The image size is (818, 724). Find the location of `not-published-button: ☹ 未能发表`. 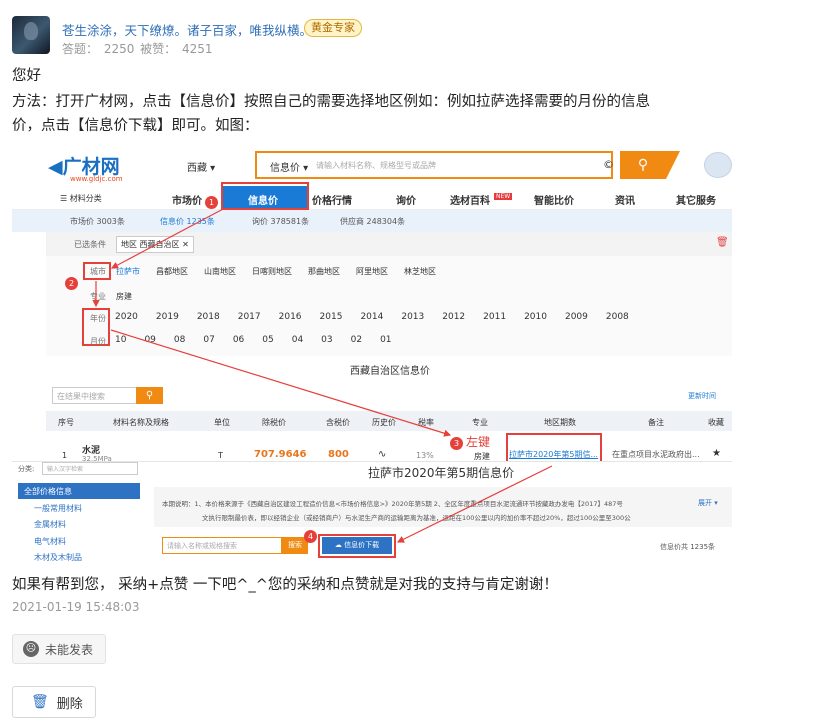

not-published-button: ☹ 未能发表 is located at coordinates (59, 649).